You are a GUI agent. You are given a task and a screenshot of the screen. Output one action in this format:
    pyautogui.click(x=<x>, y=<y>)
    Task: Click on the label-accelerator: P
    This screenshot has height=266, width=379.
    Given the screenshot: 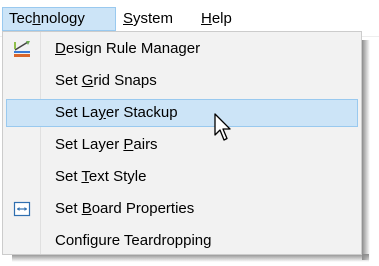 What is the action you would take?
    pyautogui.click(x=128, y=144)
    